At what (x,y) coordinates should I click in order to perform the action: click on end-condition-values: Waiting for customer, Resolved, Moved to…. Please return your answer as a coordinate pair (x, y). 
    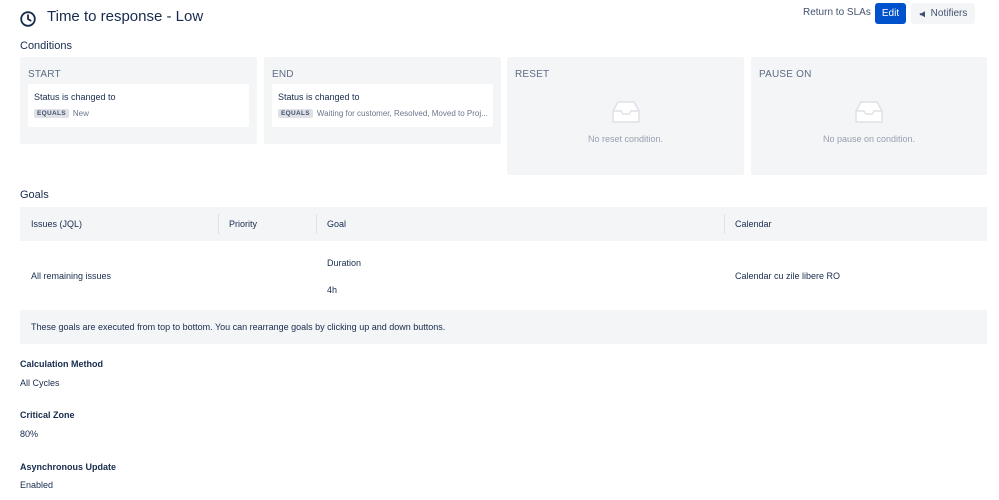
    Looking at the image, I should click on (401, 113).